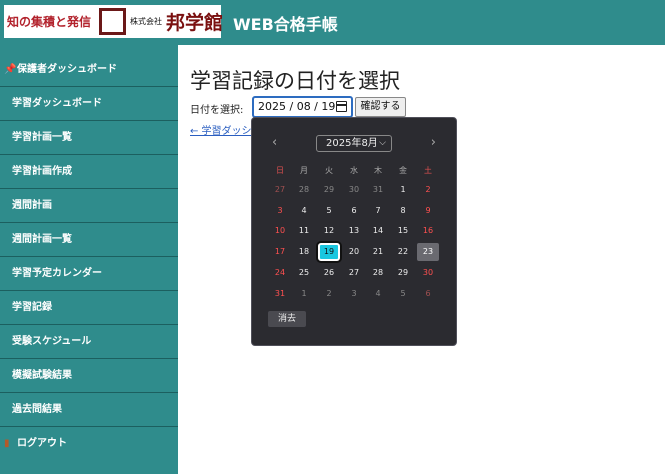  I want to click on calendar-day: 13, so click(354, 231).